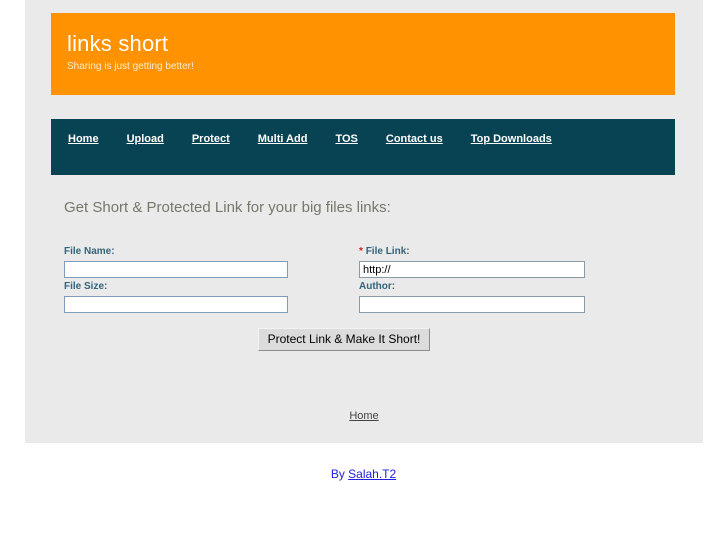 The height and width of the screenshot is (545, 727). I want to click on credit-line: By Salah.T2, so click(363, 474).